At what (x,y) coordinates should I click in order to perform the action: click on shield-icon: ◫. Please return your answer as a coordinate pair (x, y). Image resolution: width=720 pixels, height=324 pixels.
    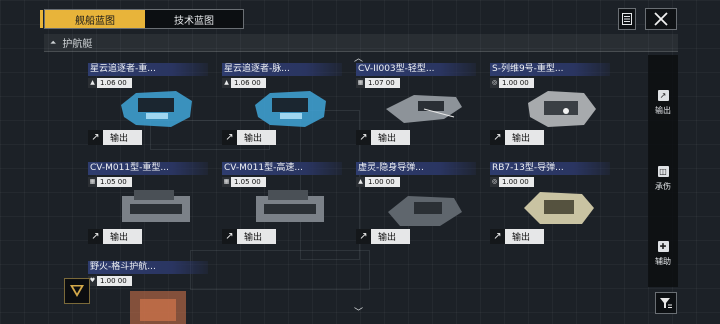
    Looking at the image, I should click on (663, 171).